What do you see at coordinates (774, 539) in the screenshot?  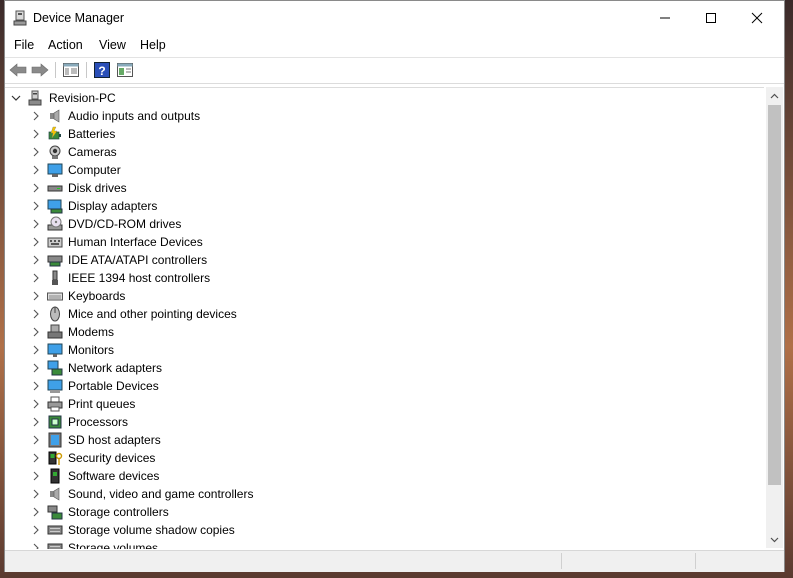 I see `scroll-down-button` at bounding box center [774, 539].